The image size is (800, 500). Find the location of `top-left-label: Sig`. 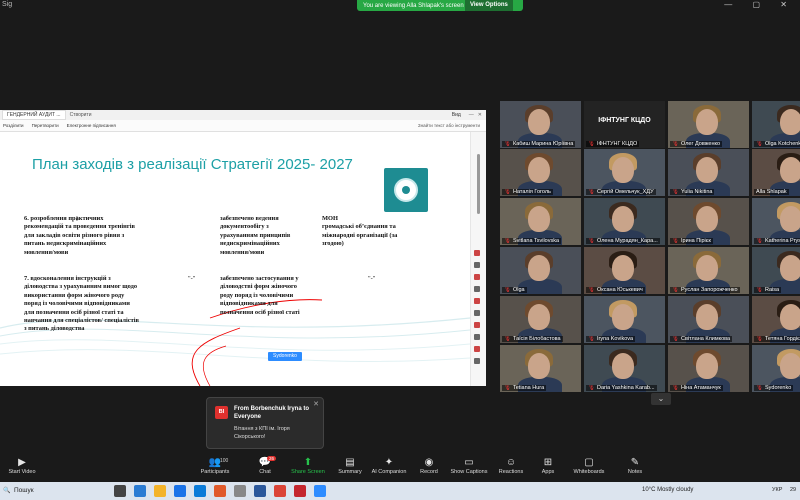

top-left-label: Sig is located at coordinates (7, 4).